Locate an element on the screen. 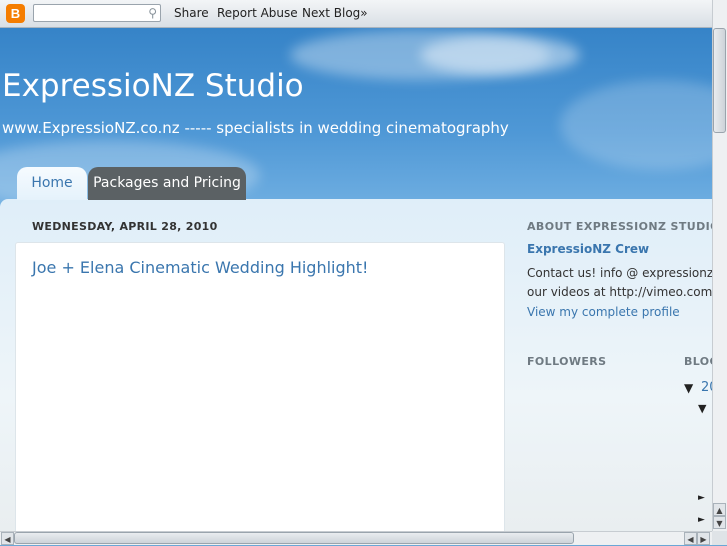 The width and height of the screenshot is (727, 546). profile-line: Contact us! info @ expressionz.c is located at coordinates (619, 273).